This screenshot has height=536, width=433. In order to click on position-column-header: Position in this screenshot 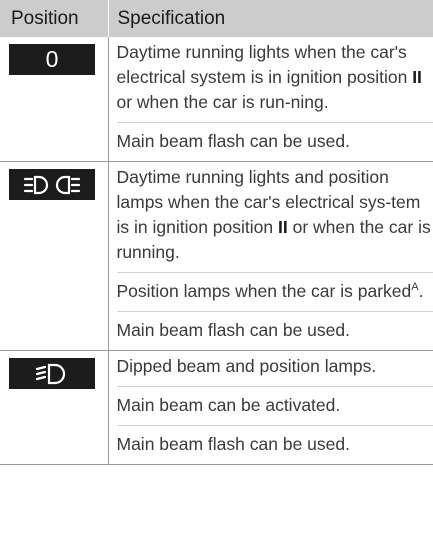, I will do `click(54, 18)`.